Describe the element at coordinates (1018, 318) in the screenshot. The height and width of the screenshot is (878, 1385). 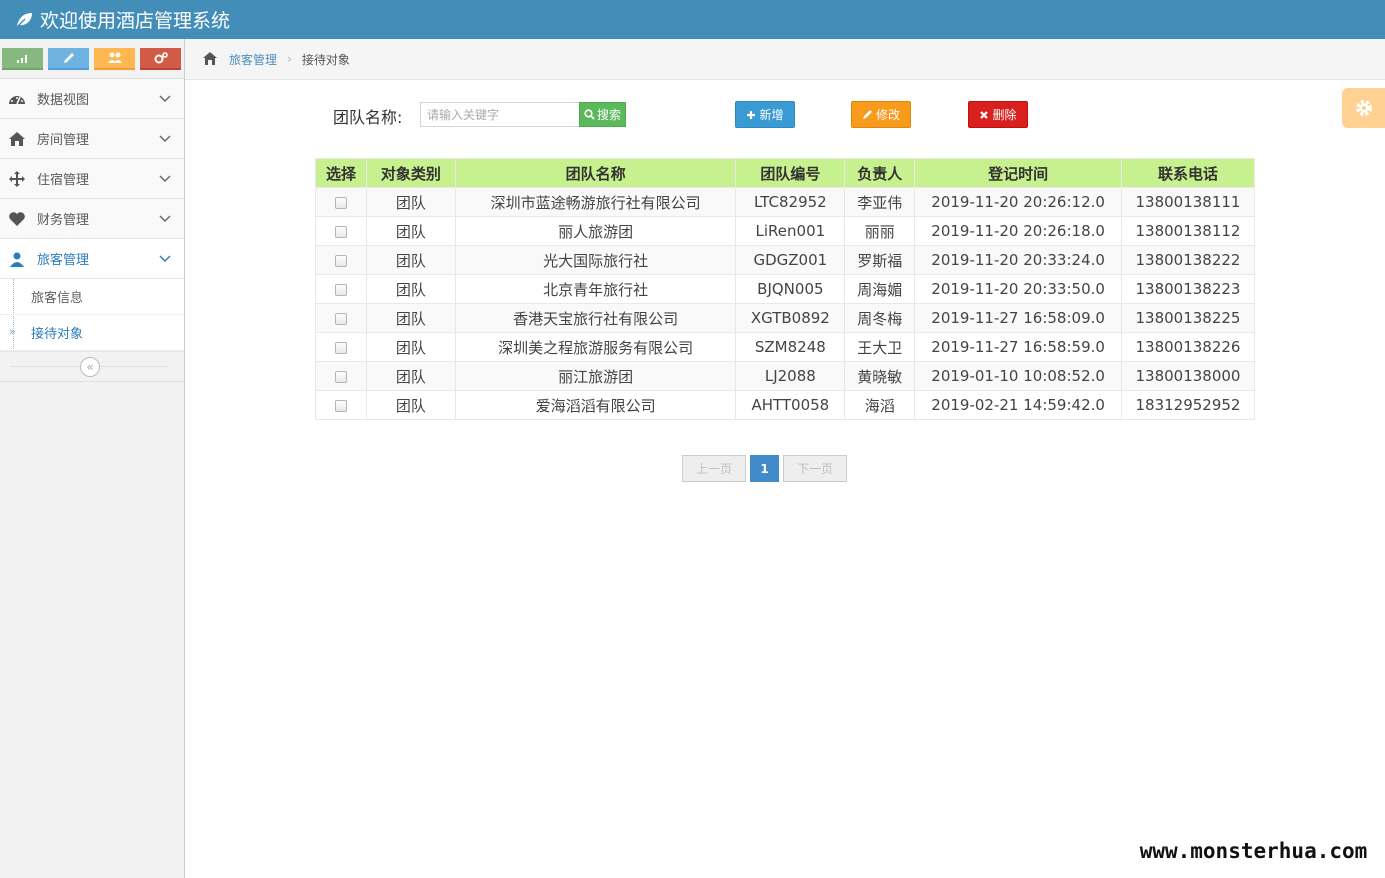
I see `register-time-cell: 2019-11-27 16:58:09.0` at that location.